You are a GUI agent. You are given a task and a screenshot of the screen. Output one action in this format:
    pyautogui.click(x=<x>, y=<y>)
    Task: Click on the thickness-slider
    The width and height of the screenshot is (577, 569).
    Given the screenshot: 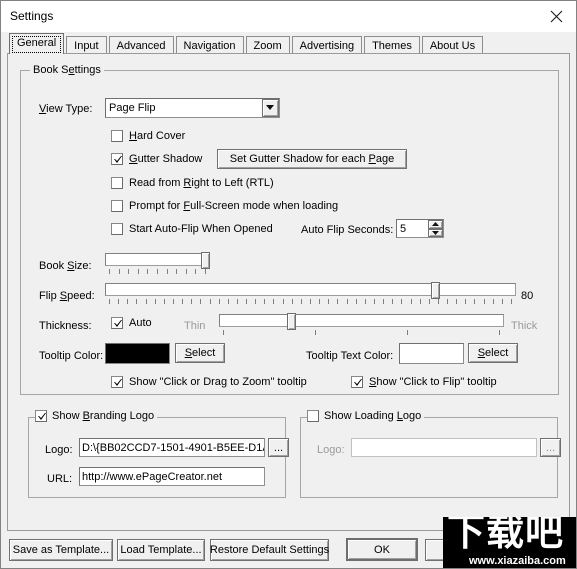 What is the action you would take?
    pyautogui.click(x=361, y=324)
    